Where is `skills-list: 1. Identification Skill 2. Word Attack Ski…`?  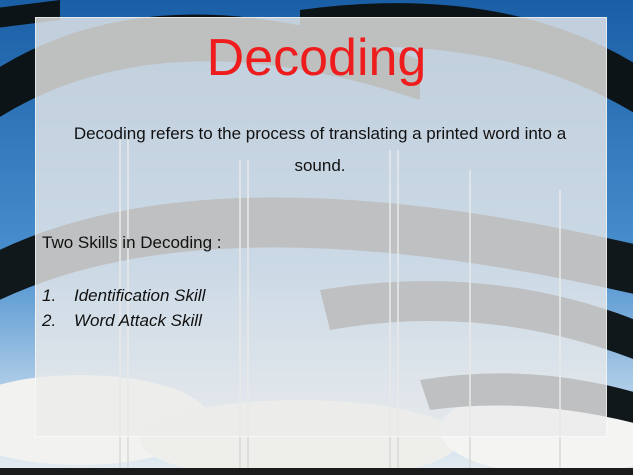
skills-list: 1. Identification Skill 2. Word Attack Ski… is located at coordinates (123, 308).